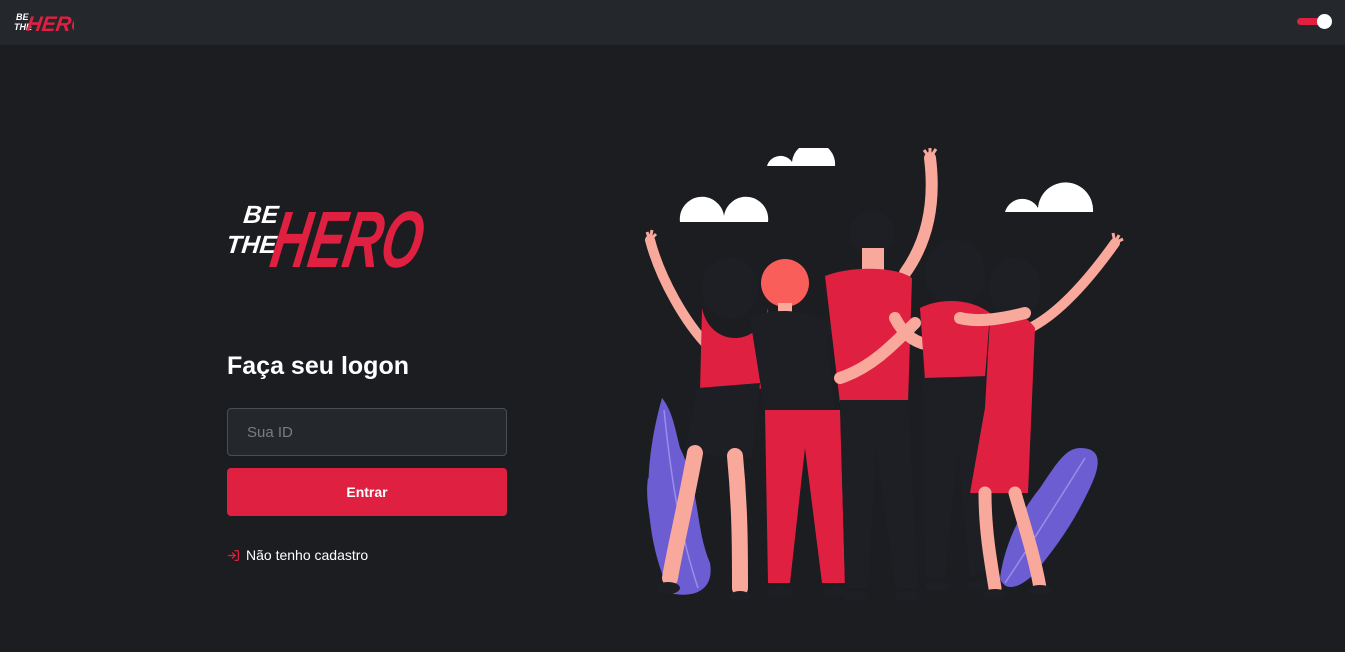  I want to click on log-in-icon, so click(233, 555).